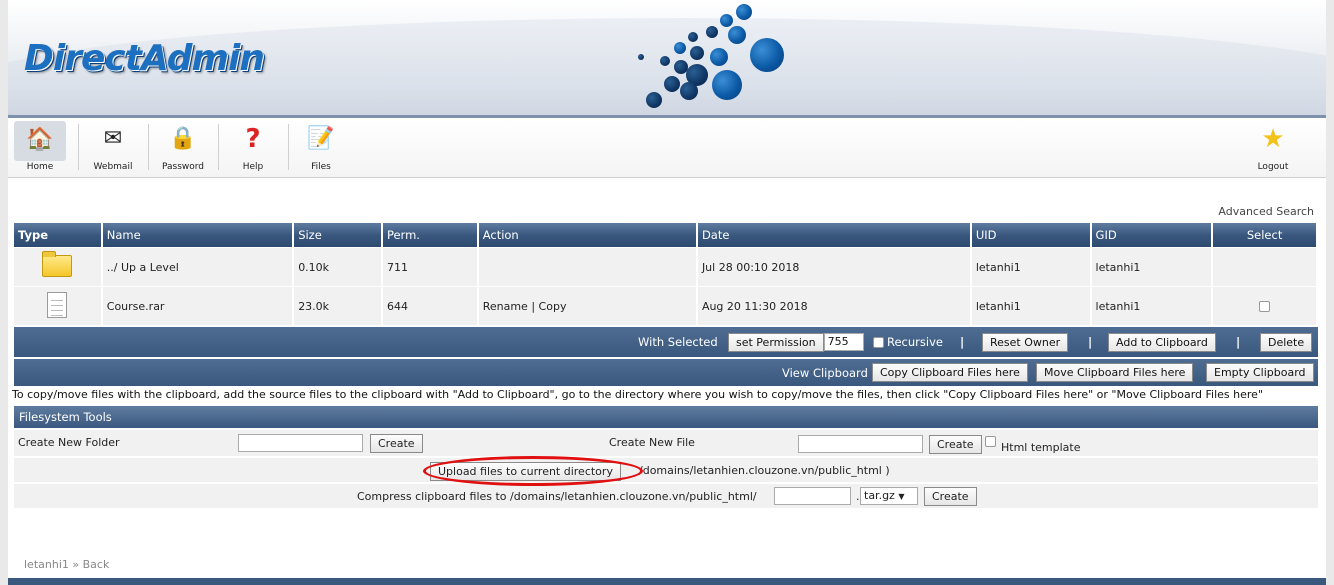 The width and height of the screenshot is (1334, 585). Describe the element at coordinates (1264, 235) in the screenshot. I see `col-select: Select` at that location.